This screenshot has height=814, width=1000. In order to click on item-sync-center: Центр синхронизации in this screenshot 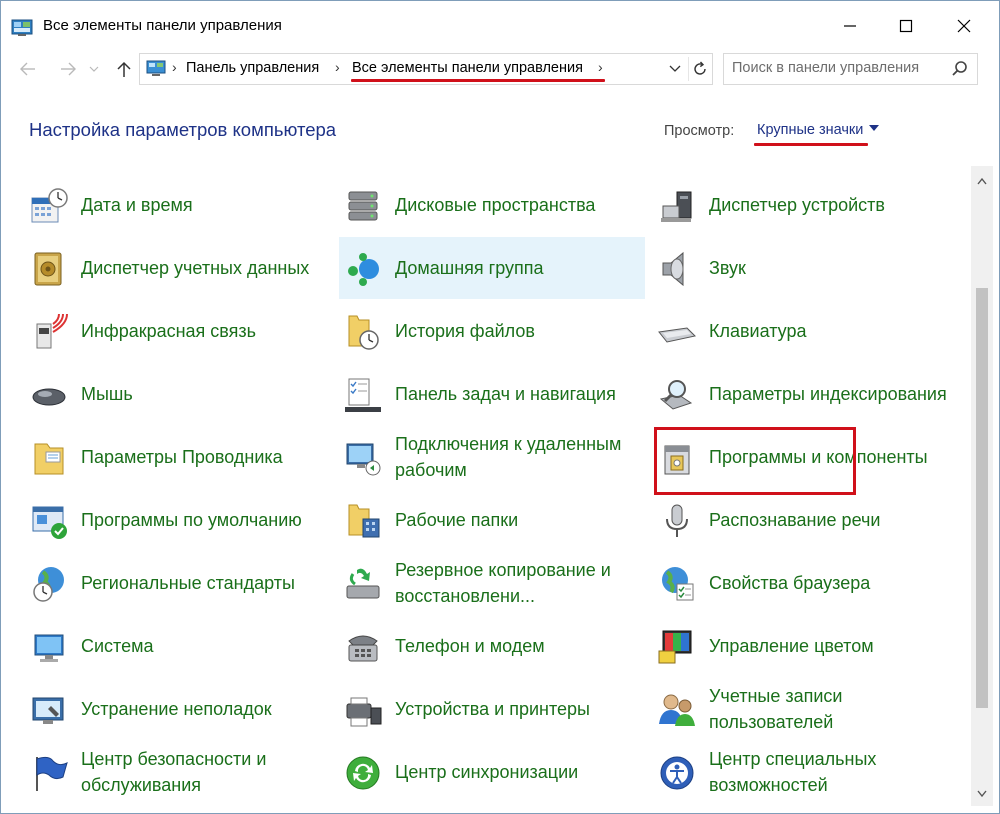, I will do `click(492, 772)`.